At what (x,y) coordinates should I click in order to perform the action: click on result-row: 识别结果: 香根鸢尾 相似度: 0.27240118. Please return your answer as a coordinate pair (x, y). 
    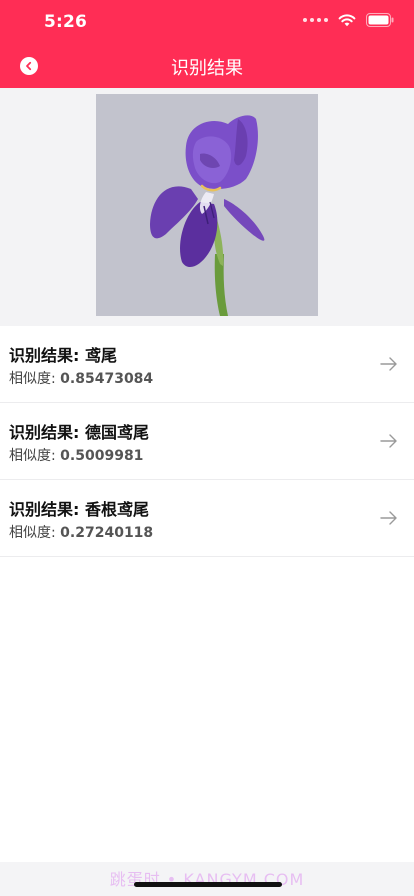
    Looking at the image, I should click on (207, 518).